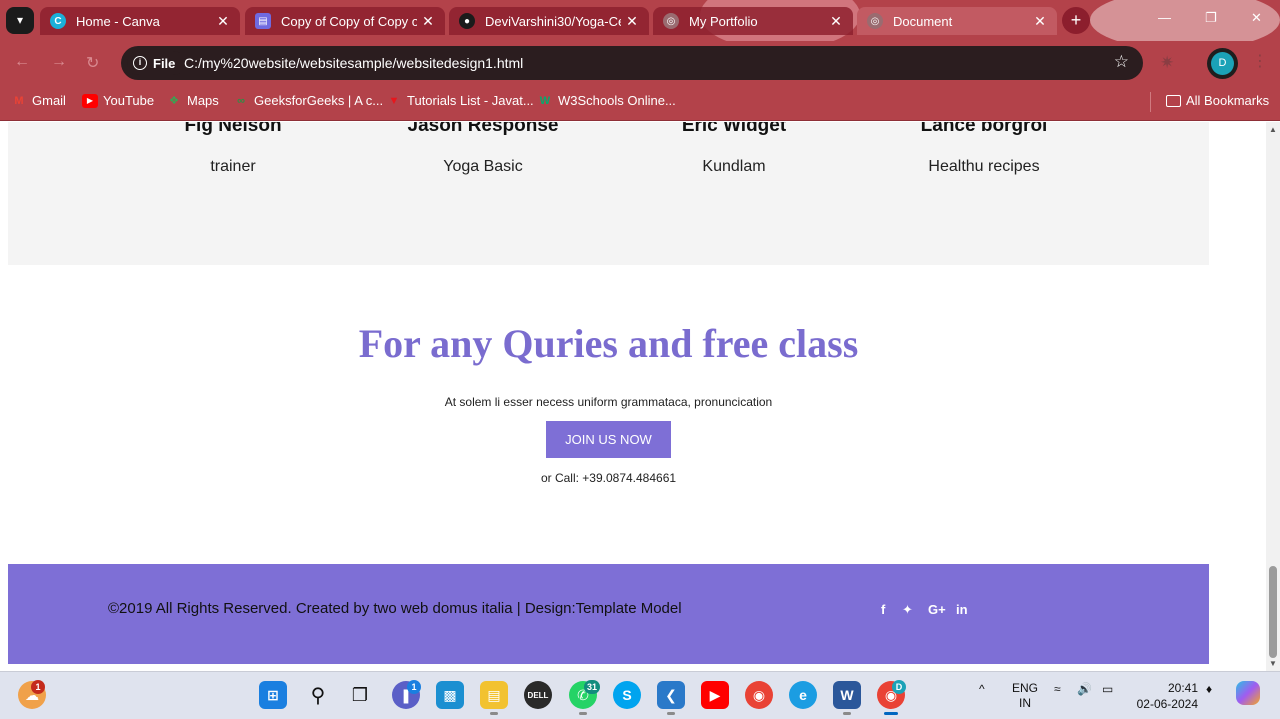  I want to click on chat-badge: 1, so click(414, 687).